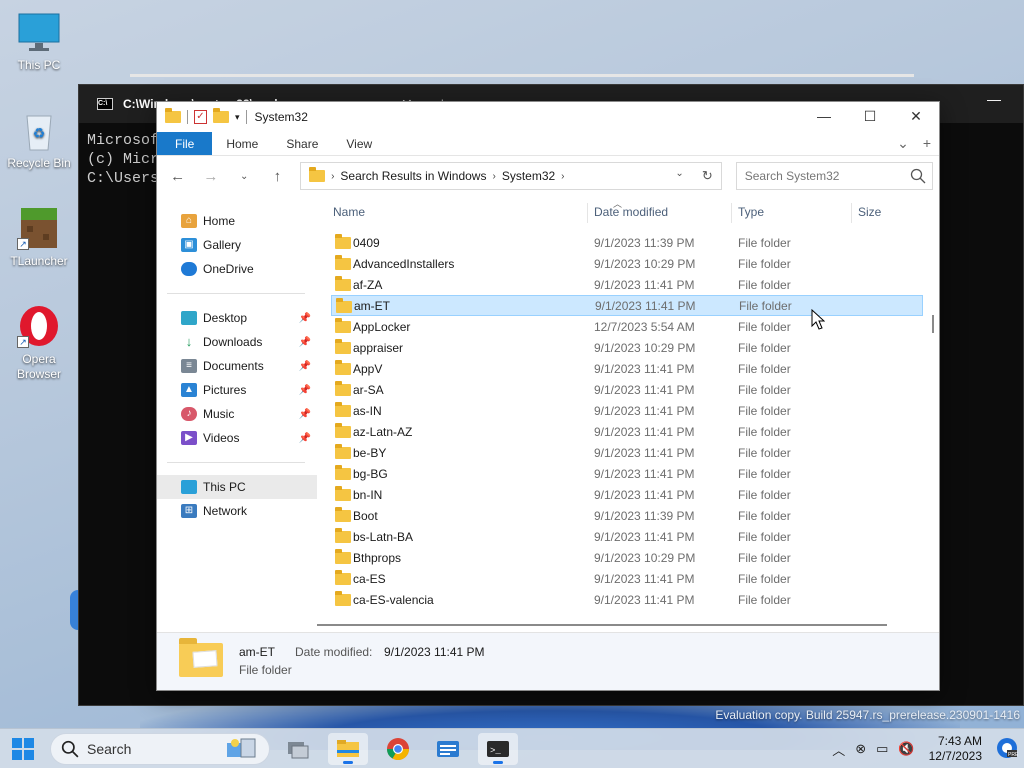  I want to click on desktop-icon-recycle-bin: ♻ Recycle Bin, so click(39, 139).